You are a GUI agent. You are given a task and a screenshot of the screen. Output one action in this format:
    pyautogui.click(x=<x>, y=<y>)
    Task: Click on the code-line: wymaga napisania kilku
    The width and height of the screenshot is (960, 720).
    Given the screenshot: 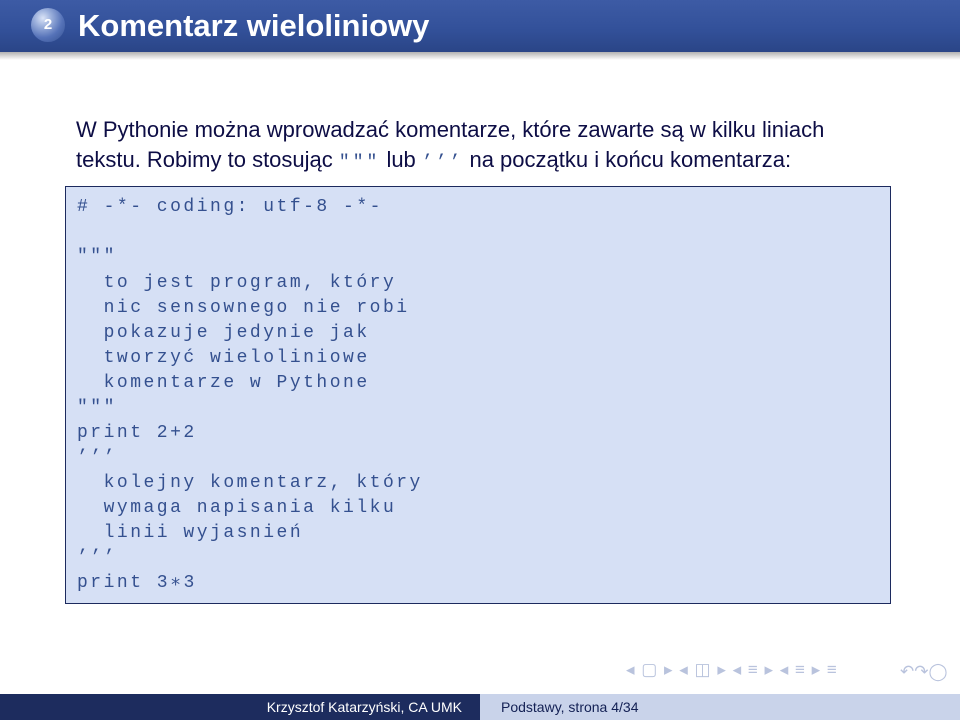 What is the action you would take?
    pyautogui.click(x=237, y=508)
    